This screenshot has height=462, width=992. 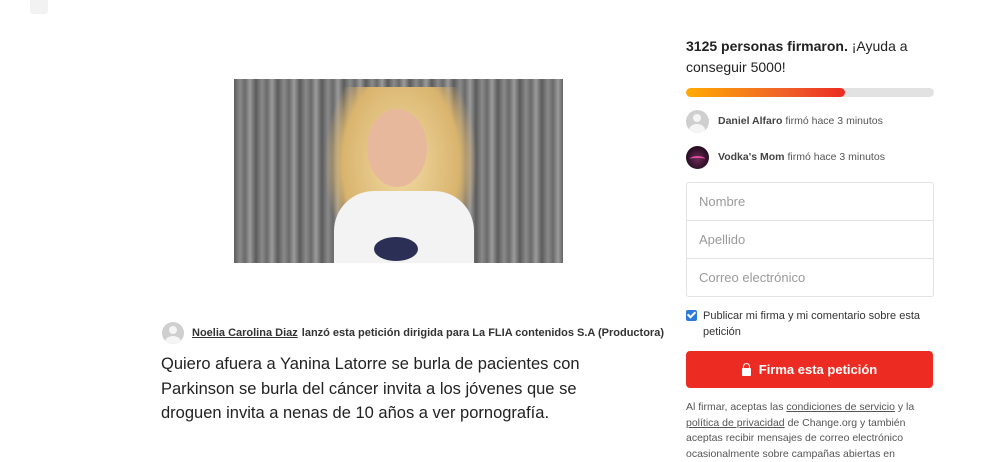 What do you see at coordinates (815, 277) in the screenshot?
I see `email-input` at bounding box center [815, 277].